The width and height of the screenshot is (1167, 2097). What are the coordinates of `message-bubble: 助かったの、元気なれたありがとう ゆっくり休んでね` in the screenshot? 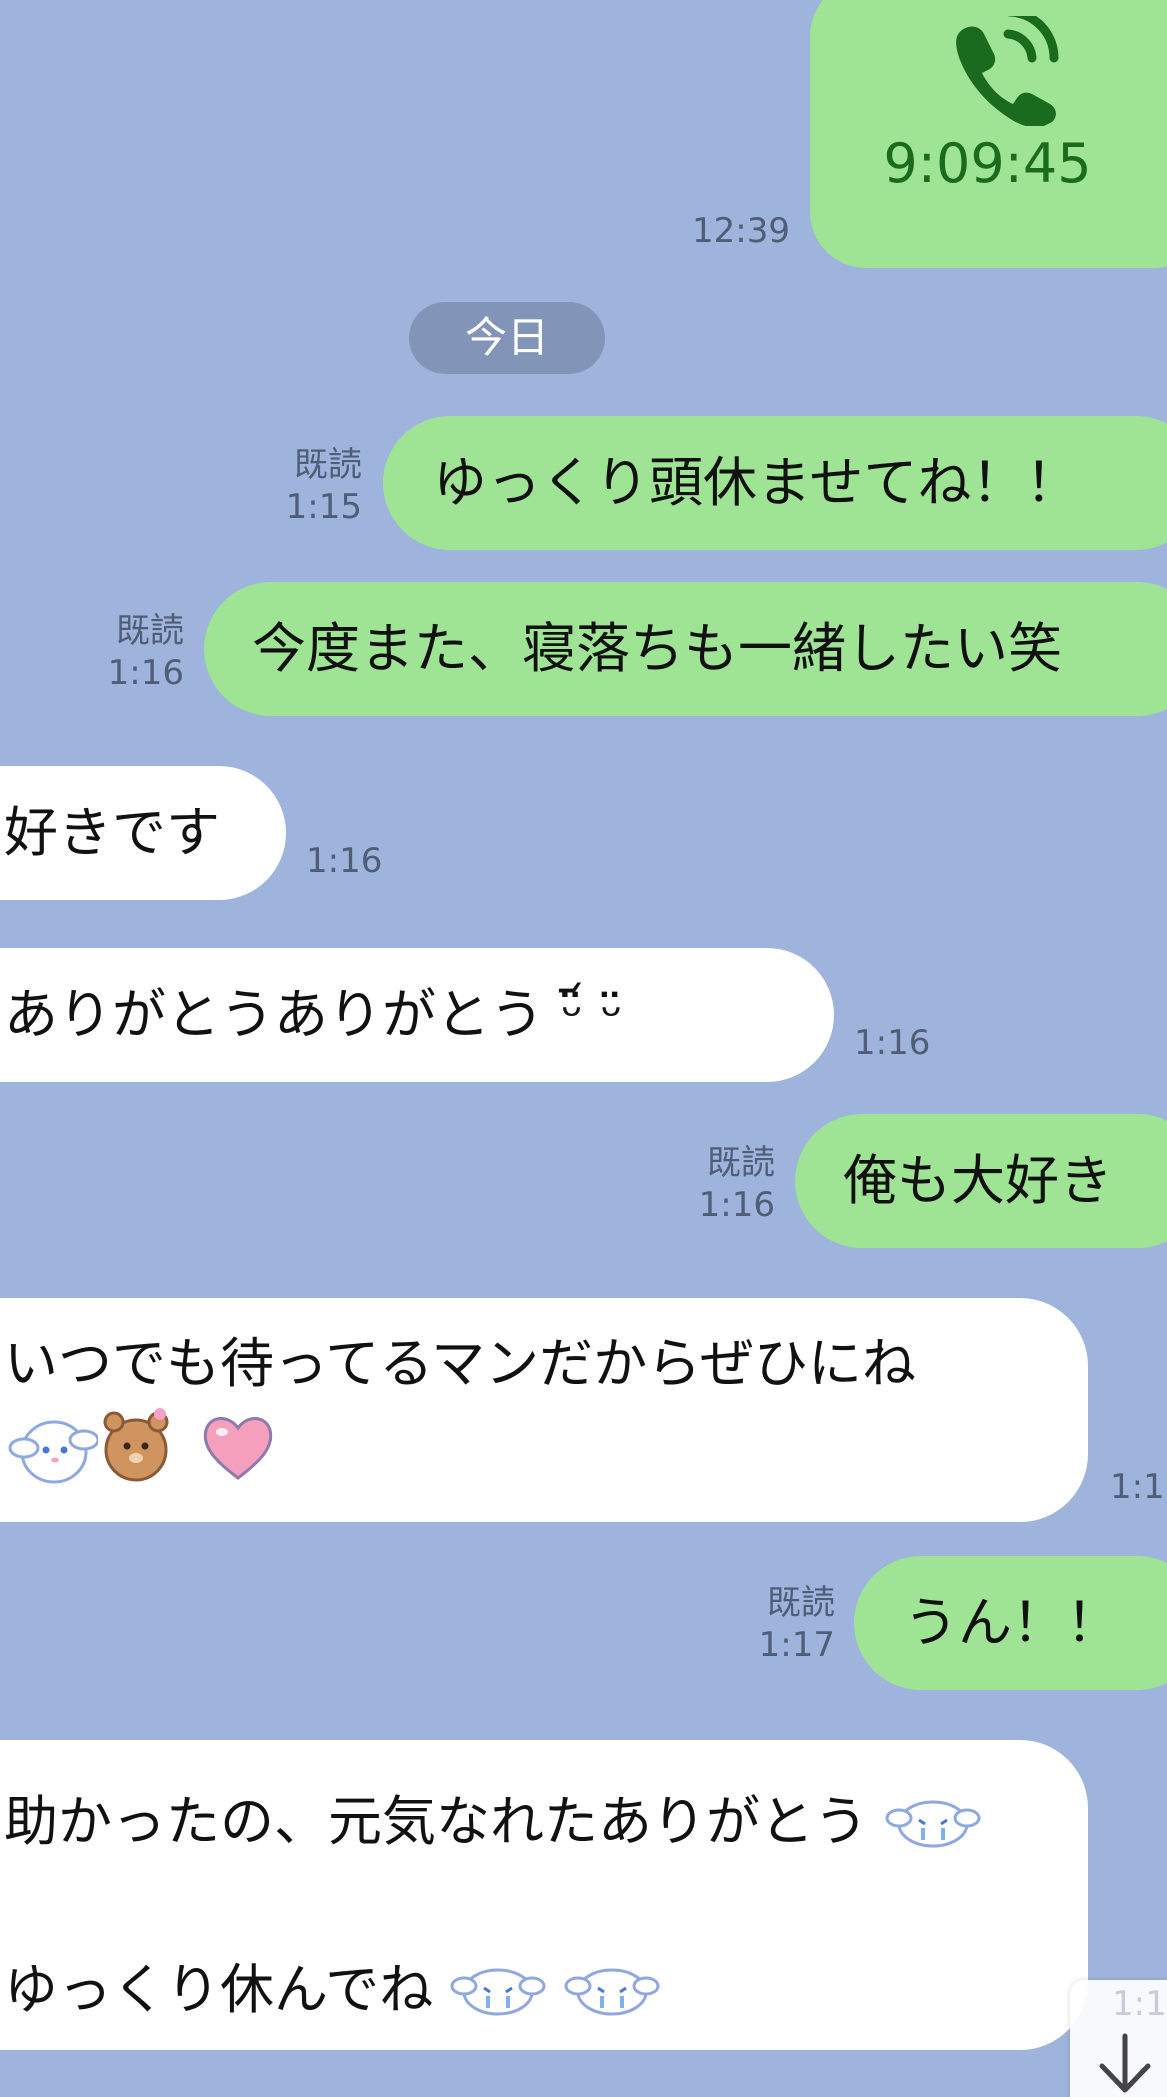 It's located at (544, 1895).